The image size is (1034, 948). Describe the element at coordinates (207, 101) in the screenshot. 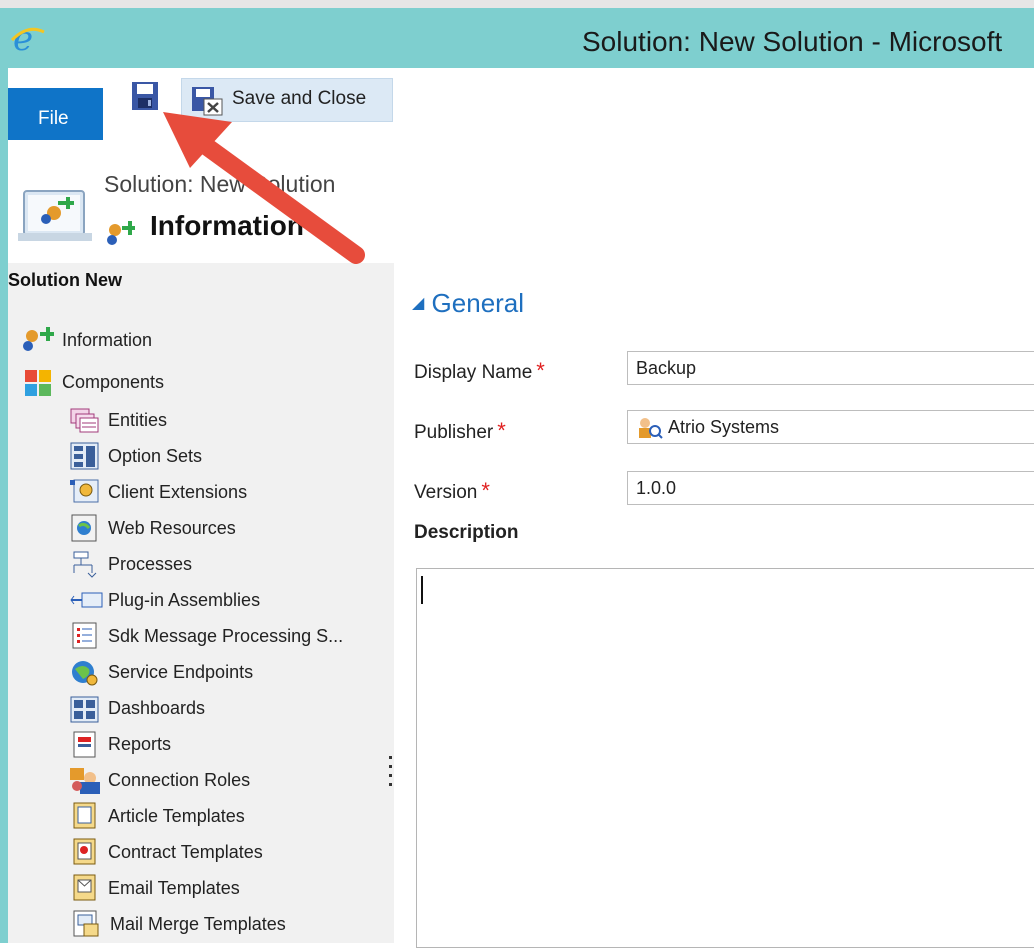

I see `save-and-close-icon` at that location.